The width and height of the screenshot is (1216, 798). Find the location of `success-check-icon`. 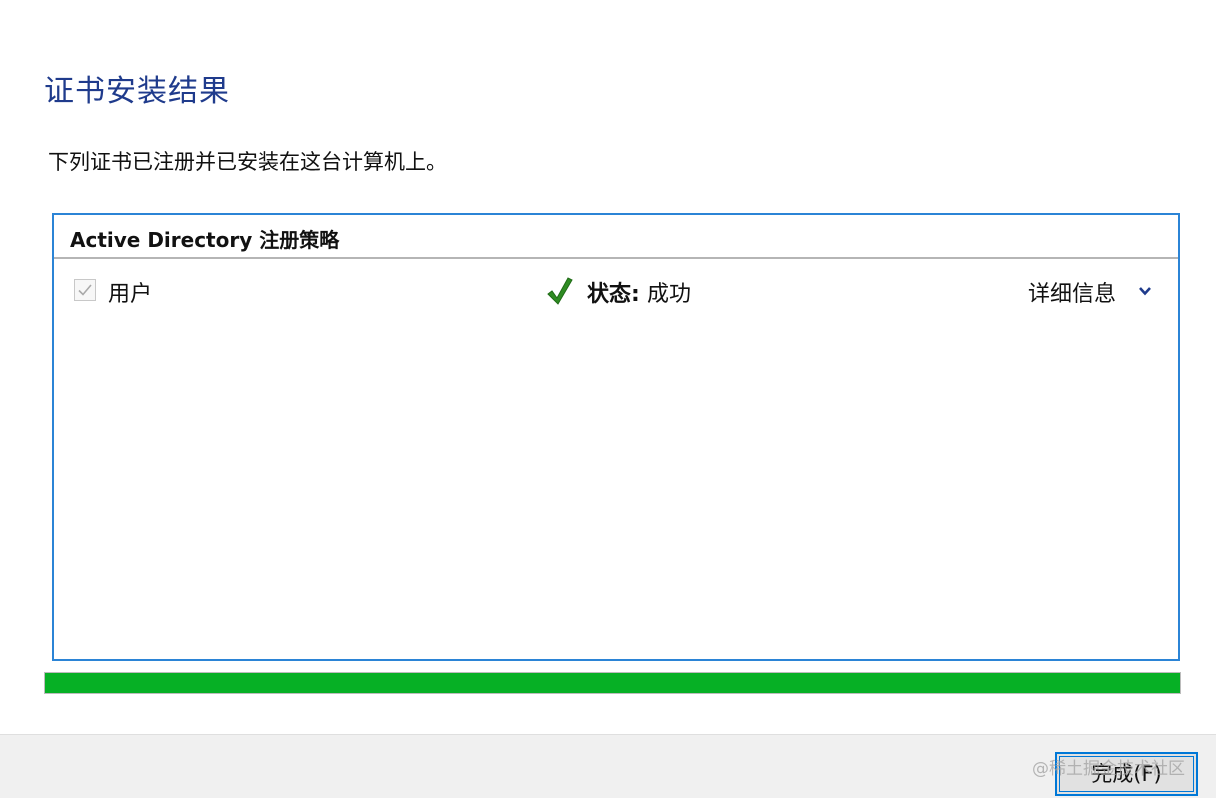

success-check-icon is located at coordinates (560, 291).